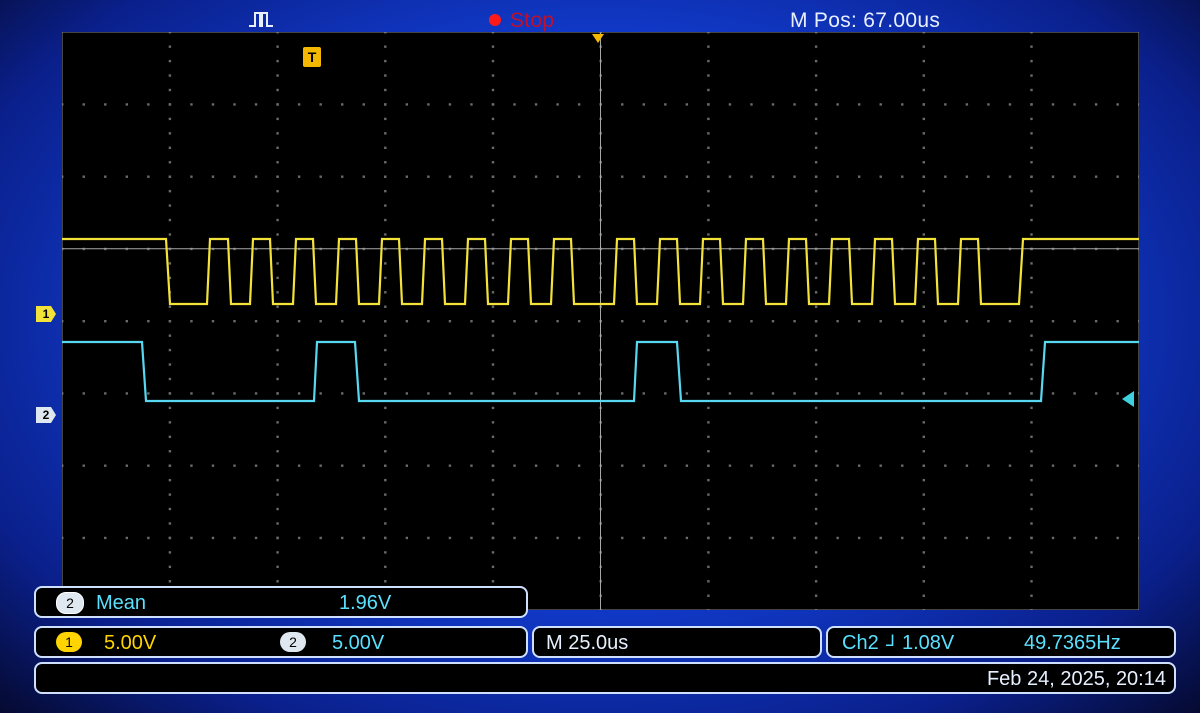 The image size is (1200, 713). I want to click on horizontal-position-readout: M Pos: 67.00us, so click(865, 20).